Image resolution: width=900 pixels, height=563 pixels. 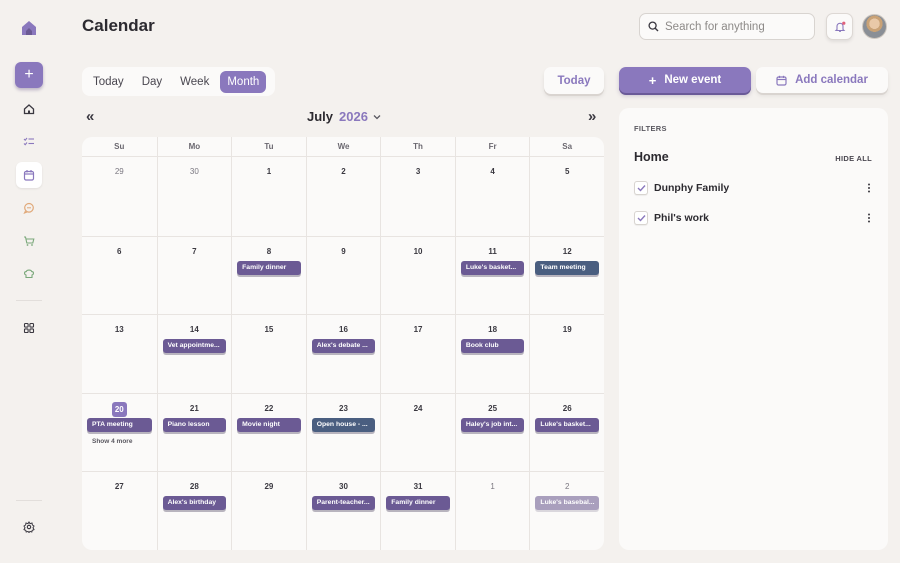 I want to click on sidebar-add-button: +, so click(x=29, y=75).